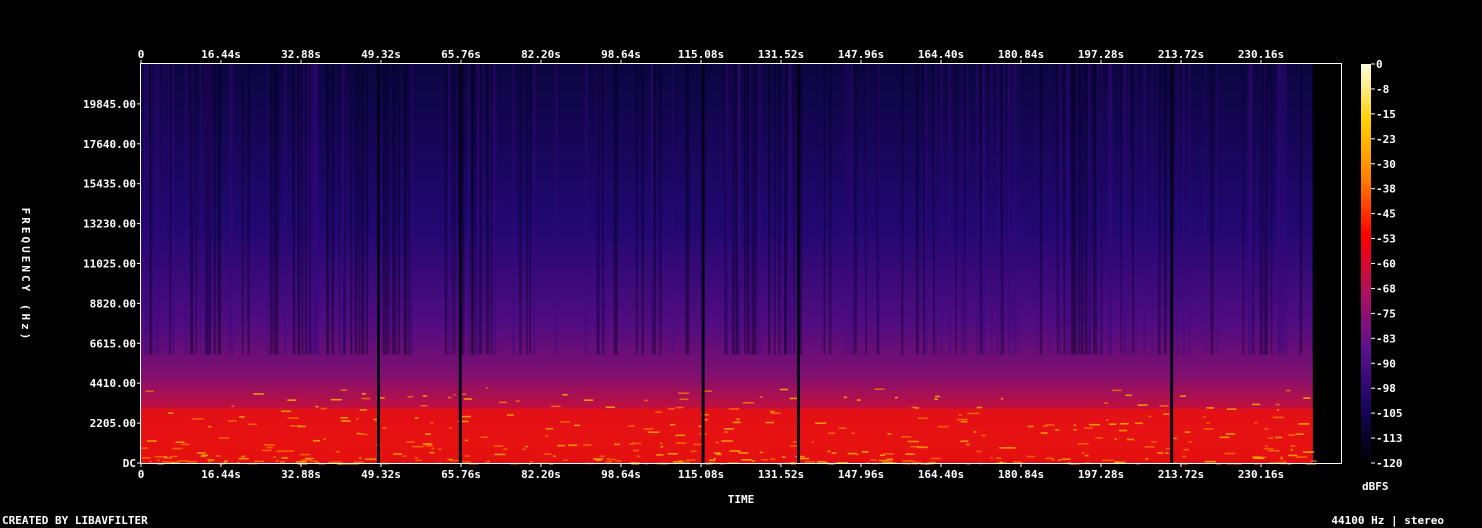 The image size is (1482, 528). What do you see at coordinates (109, 184) in the screenshot?
I see `y-tick-label: 15435.00` at bounding box center [109, 184].